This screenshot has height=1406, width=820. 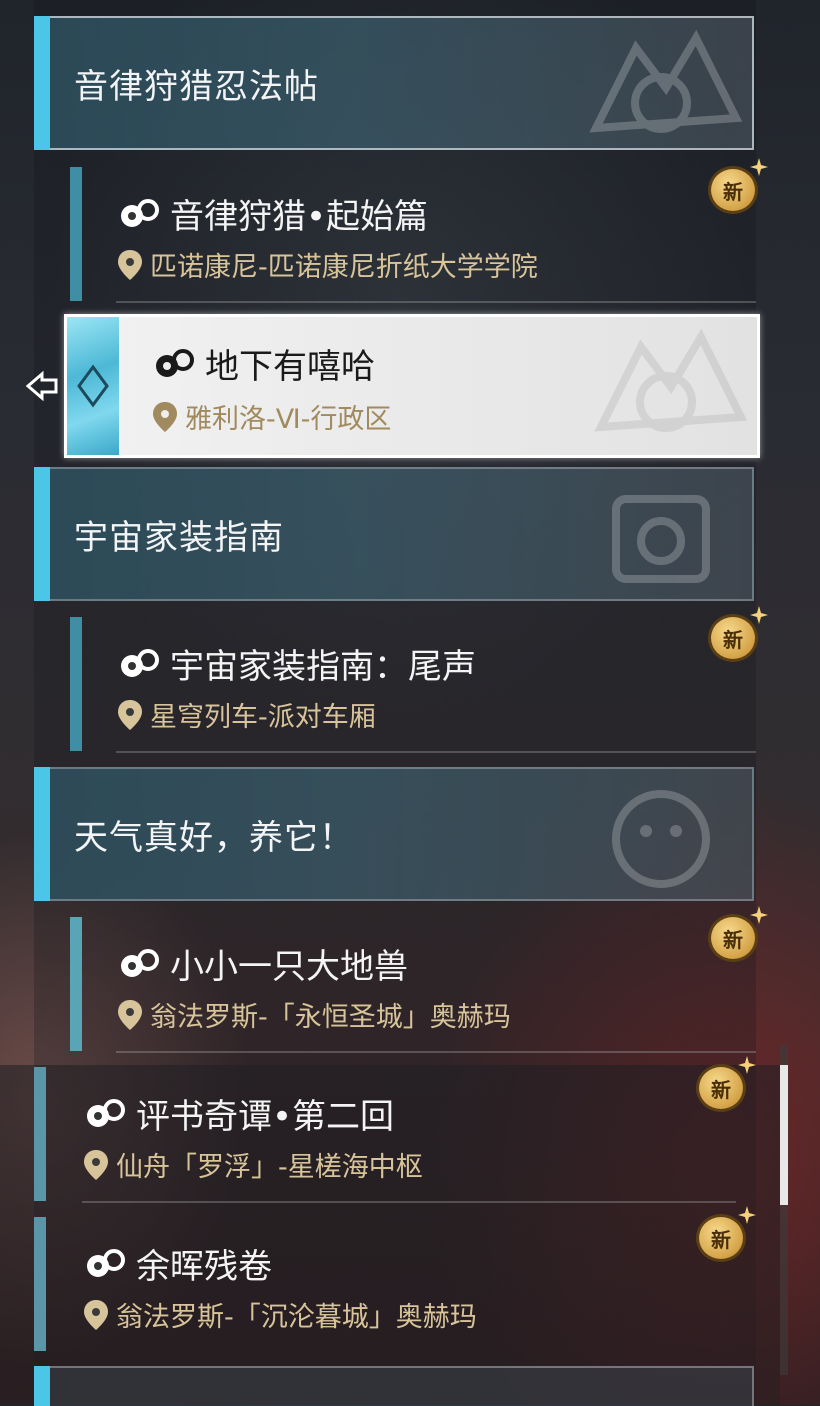 What do you see at coordinates (390, 1284) in the screenshot?
I see `mission-item-5: 余晖残卷 翁法罗斯-「沉沦暮城」奥赫玛` at bounding box center [390, 1284].